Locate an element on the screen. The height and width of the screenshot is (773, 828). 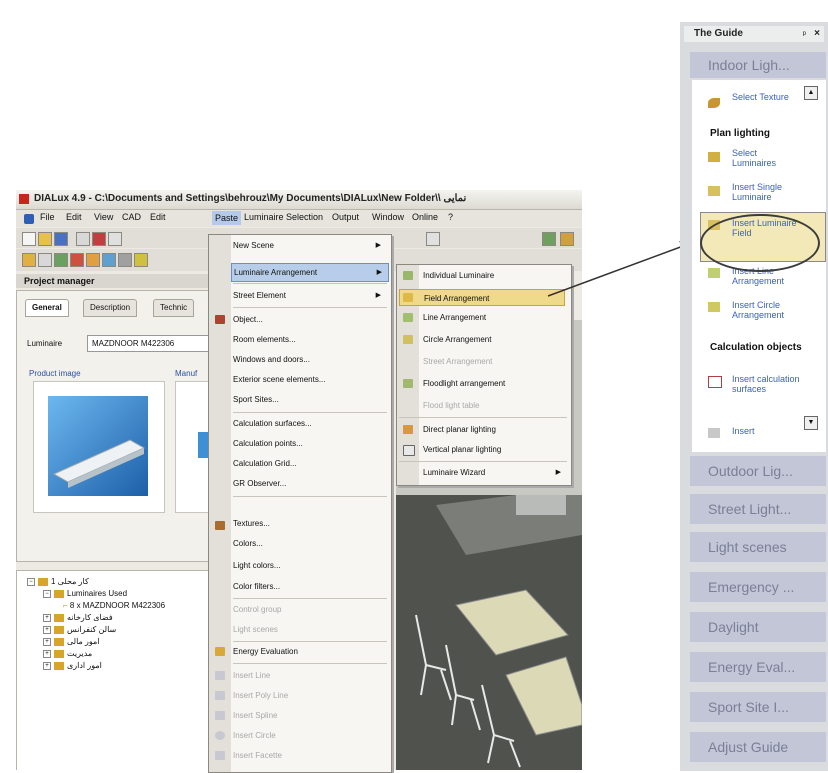
guide-heading-plan-lighting: Plan lighting is located at coordinates (740, 133).